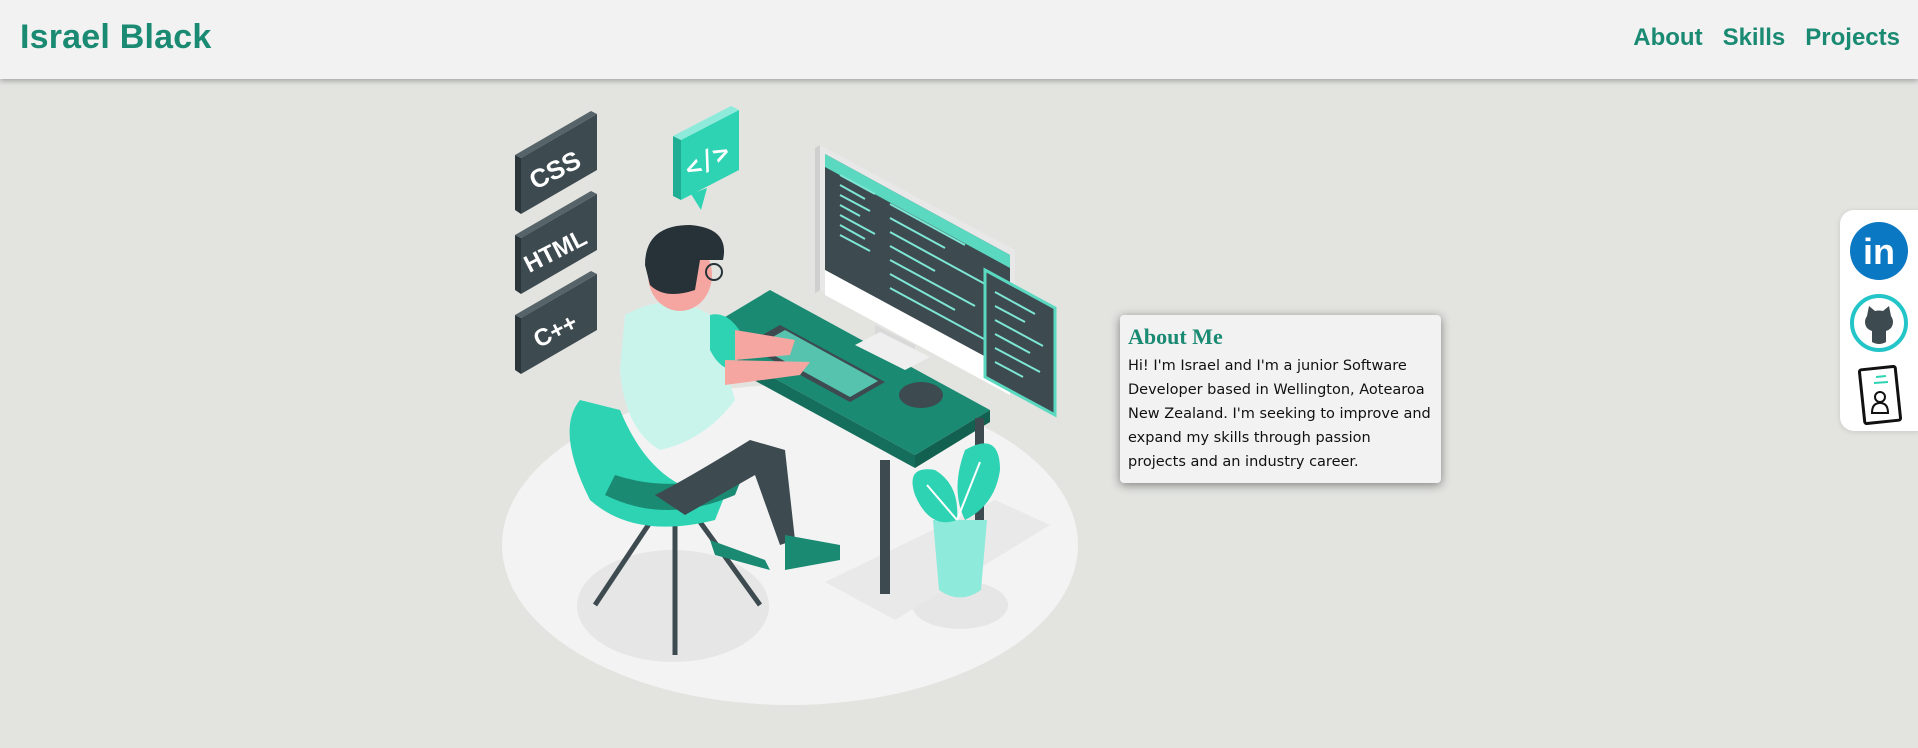  I want to click on site-brand: Israel Black, so click(115, 37).